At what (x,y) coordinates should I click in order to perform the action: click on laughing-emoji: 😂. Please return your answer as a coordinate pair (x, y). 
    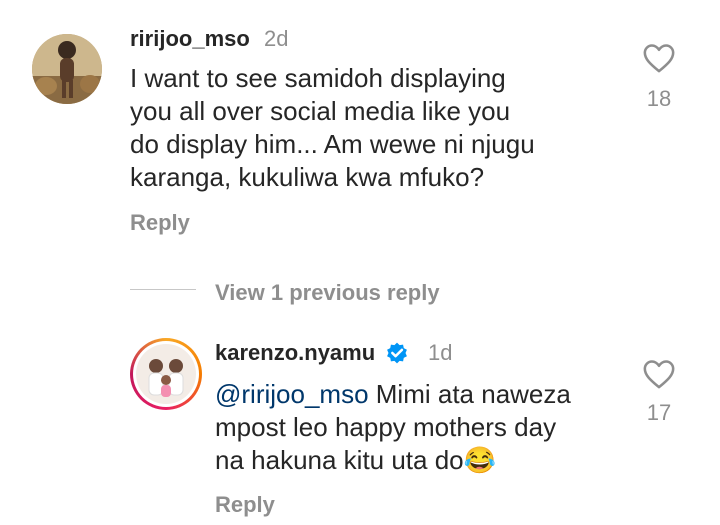
    Looking at the image, I should click on (480, 460).